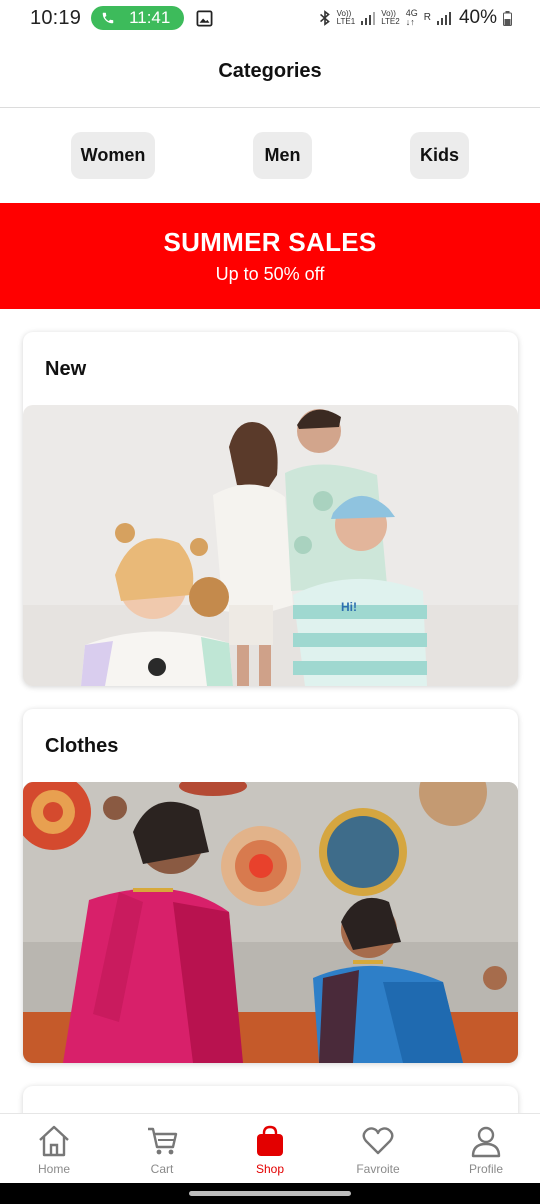 This screenshot has width=540, height=1204. I want to click on nav-profile: Profile, so click(486, 1148).